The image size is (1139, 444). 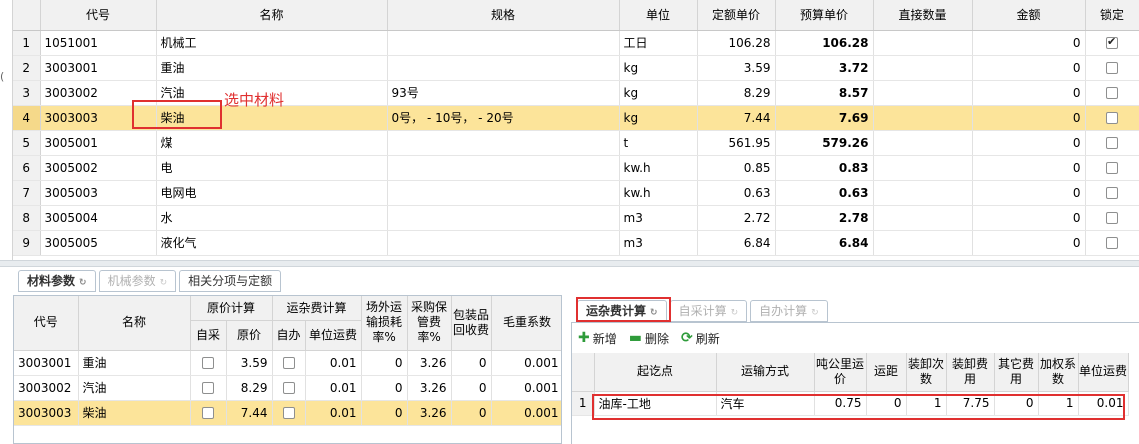 I want to click on table-row: 5 3005001 煤 t 561.95 579.26 0, so click(x=576, y=143).